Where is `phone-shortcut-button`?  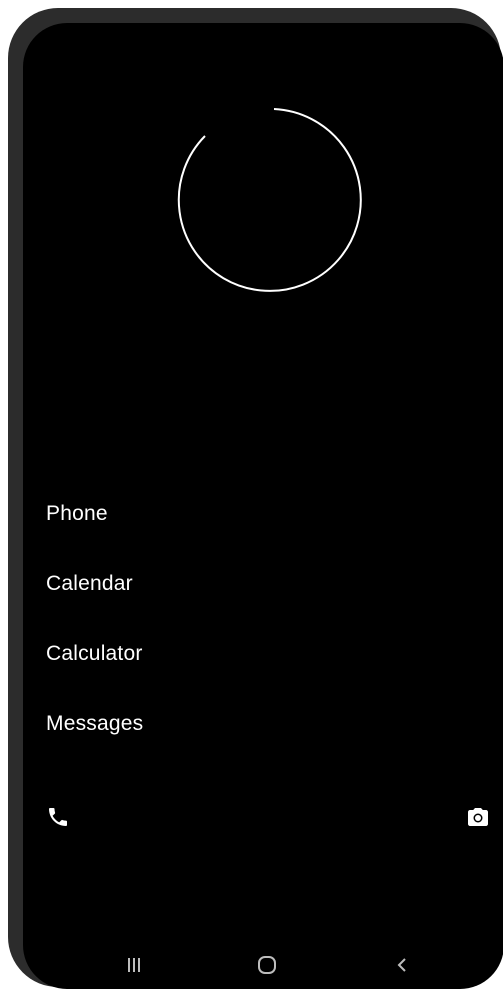
phone-shortcut-button is located at coordinates (58, 817).